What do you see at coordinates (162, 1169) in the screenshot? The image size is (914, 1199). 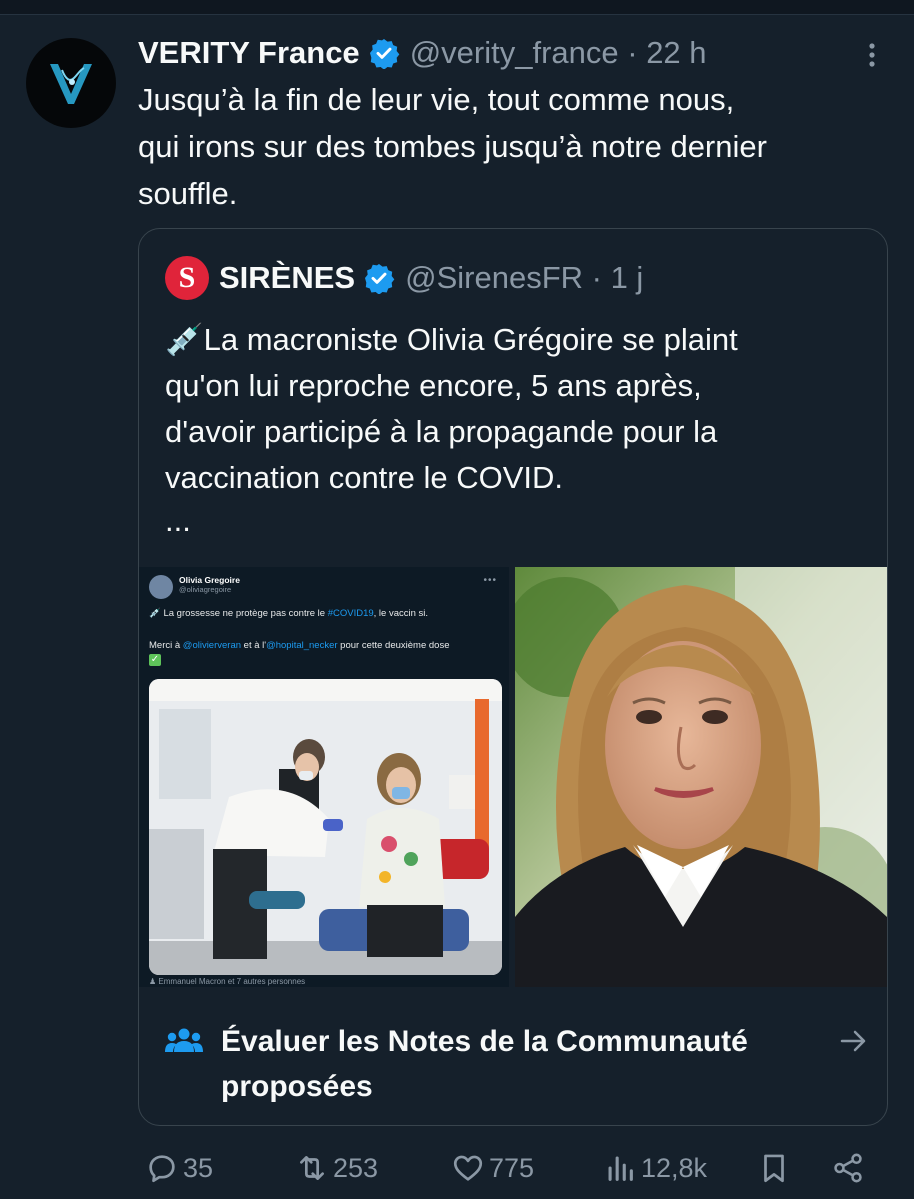 I see `reply-icon` at bounding box center [162, 1169].